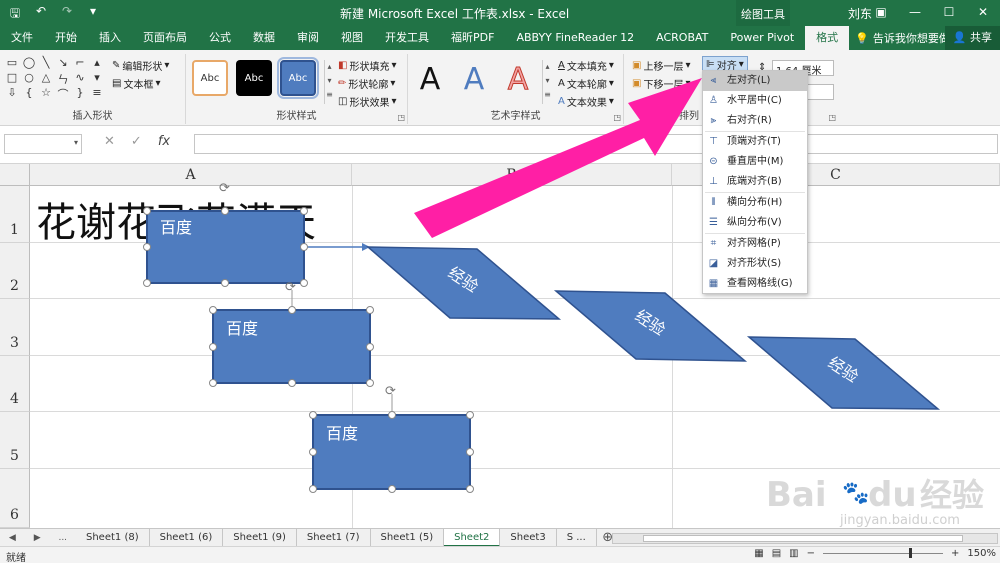 This screenshot has width=1000, height=563. Describe the element at coordinates (518, 80) in the screenshot. I see `wordart-style-3: A` at that location.